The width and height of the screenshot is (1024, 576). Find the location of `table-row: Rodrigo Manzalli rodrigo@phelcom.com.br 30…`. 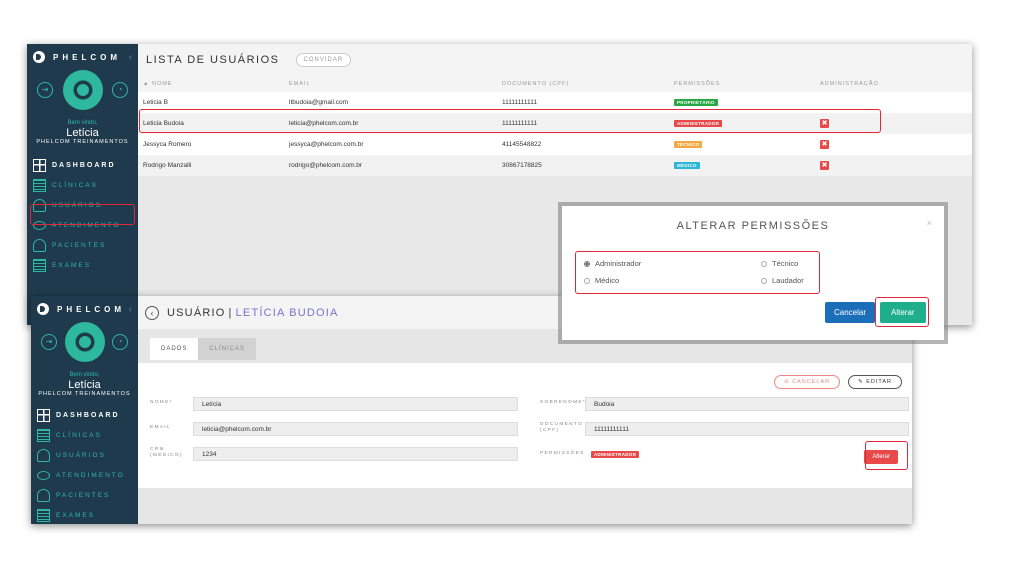

table-row: Rodrigo Manzalli rodrigo@phelcom.com.br 30… is located at coordinates (555, 165).